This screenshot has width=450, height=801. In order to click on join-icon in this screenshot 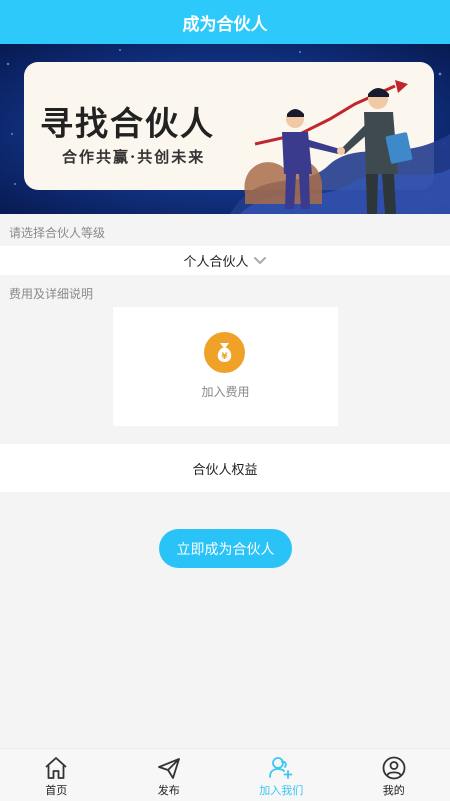, I will do `click(281, 768)`.